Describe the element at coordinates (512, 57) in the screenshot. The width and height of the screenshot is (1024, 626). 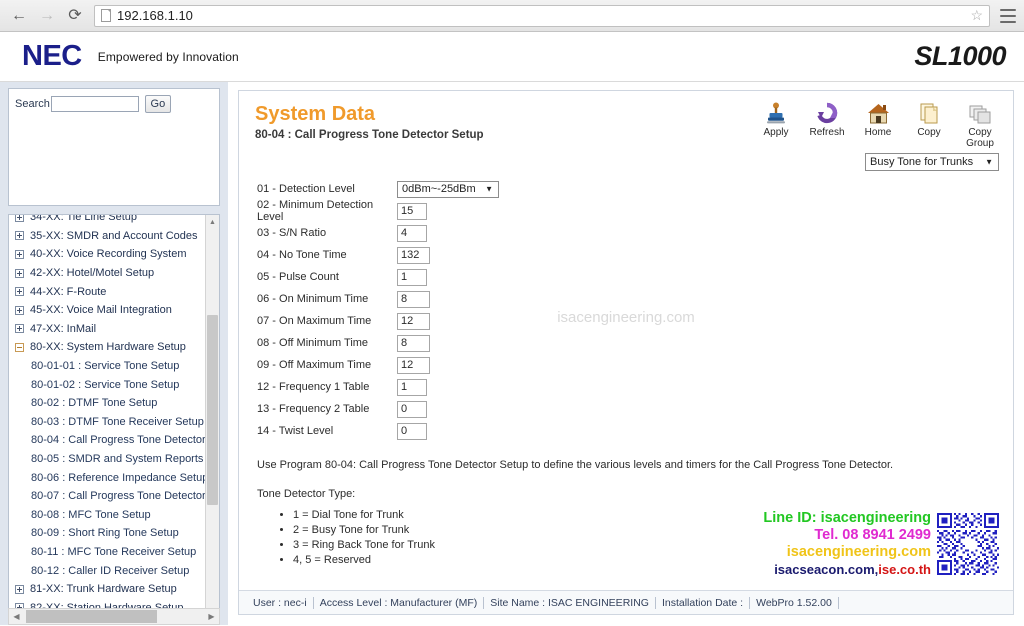
I see `site-header: NEC Empowered by Innovation SL1000` at that location.